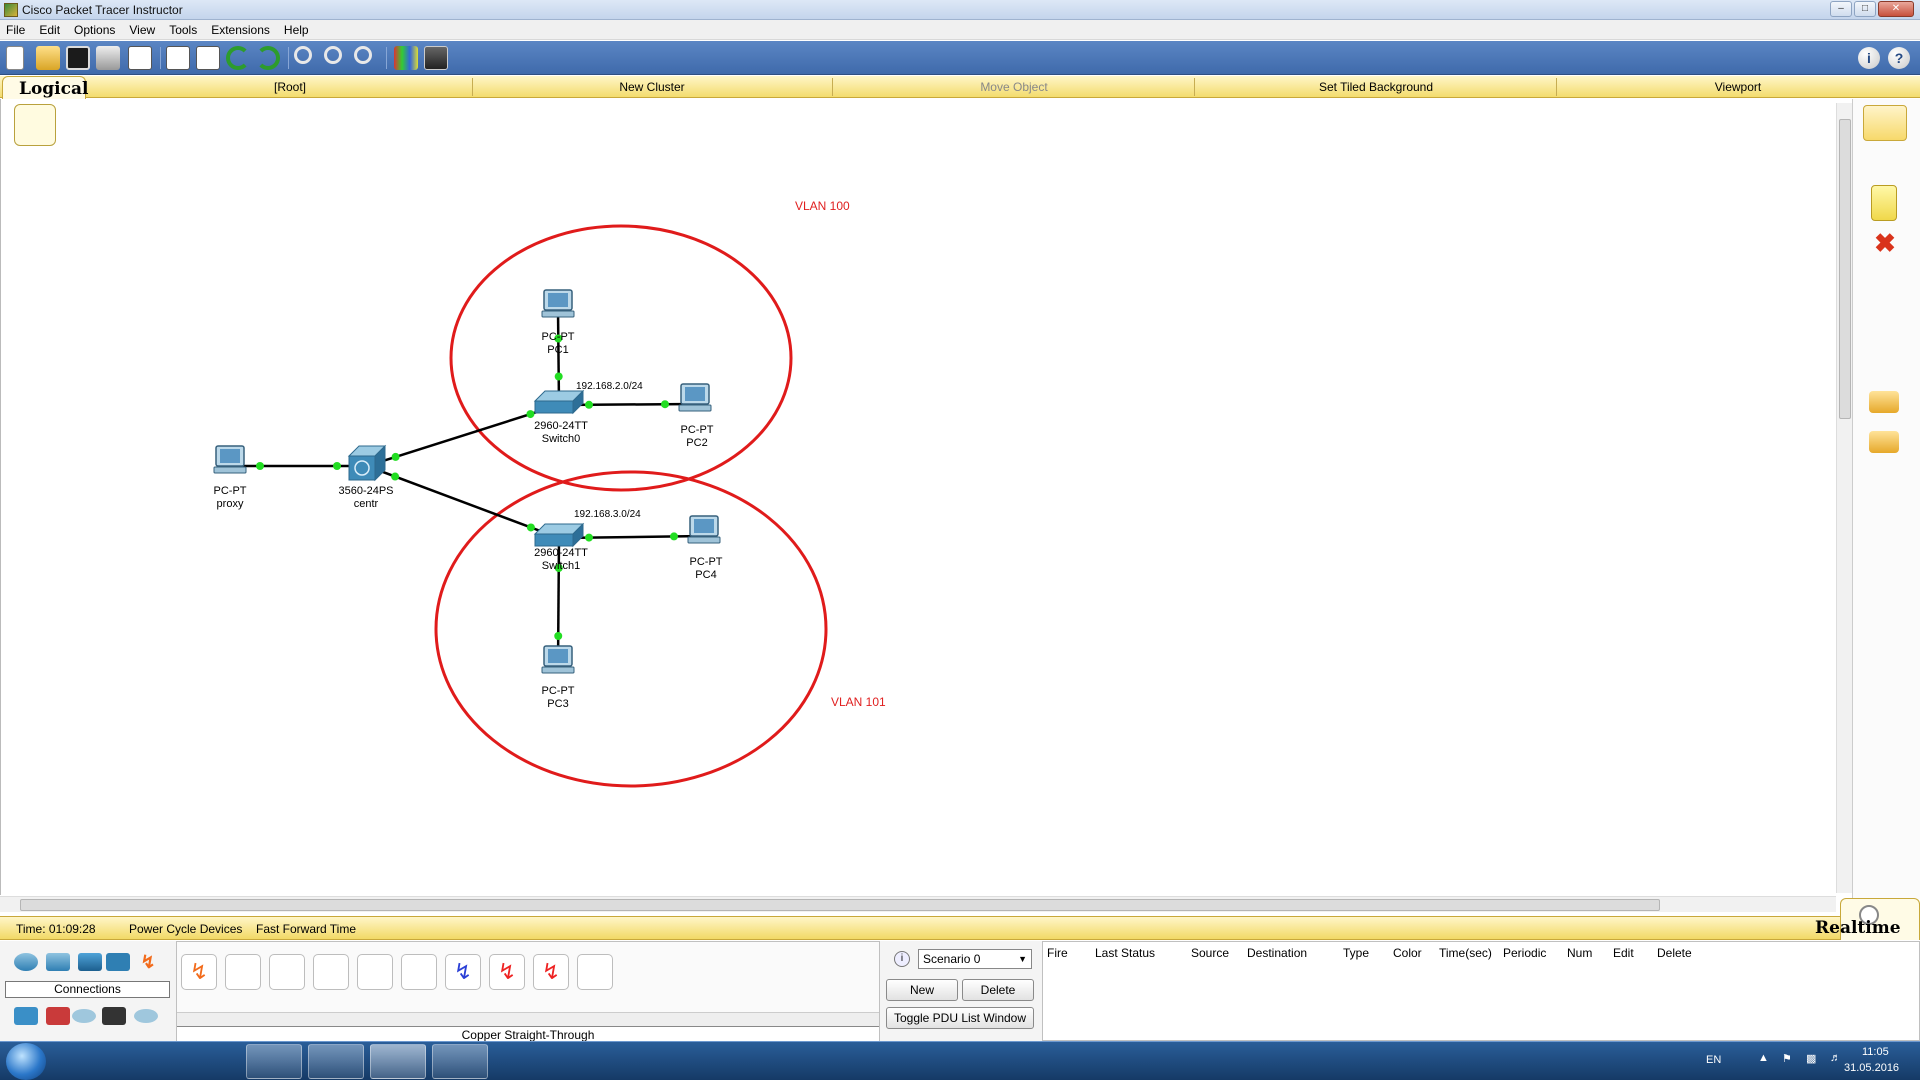  What do you see at coordinates (1014, 87) in the screenshot?
I see `move-object-button: Move Object` at bounding box center [1014, 87].